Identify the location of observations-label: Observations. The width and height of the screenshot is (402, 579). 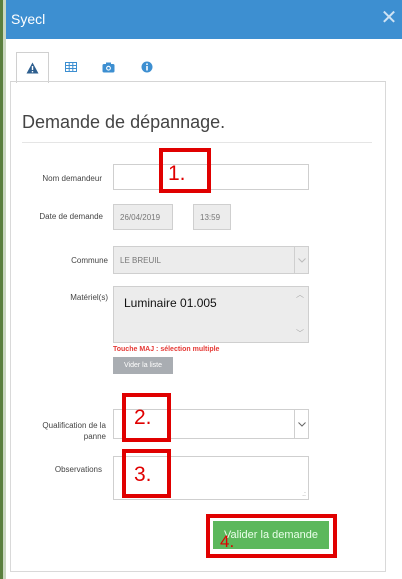
(78, 469).